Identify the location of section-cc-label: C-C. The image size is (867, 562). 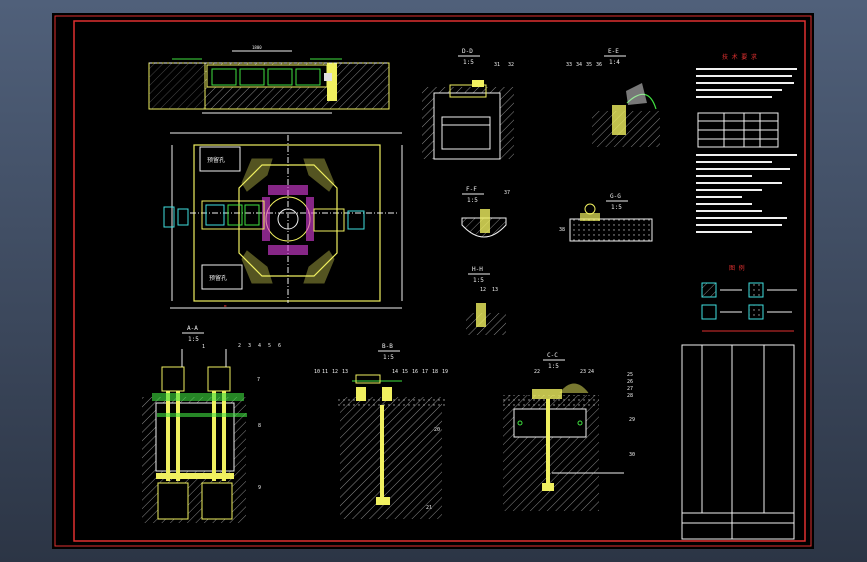
(552, 355).